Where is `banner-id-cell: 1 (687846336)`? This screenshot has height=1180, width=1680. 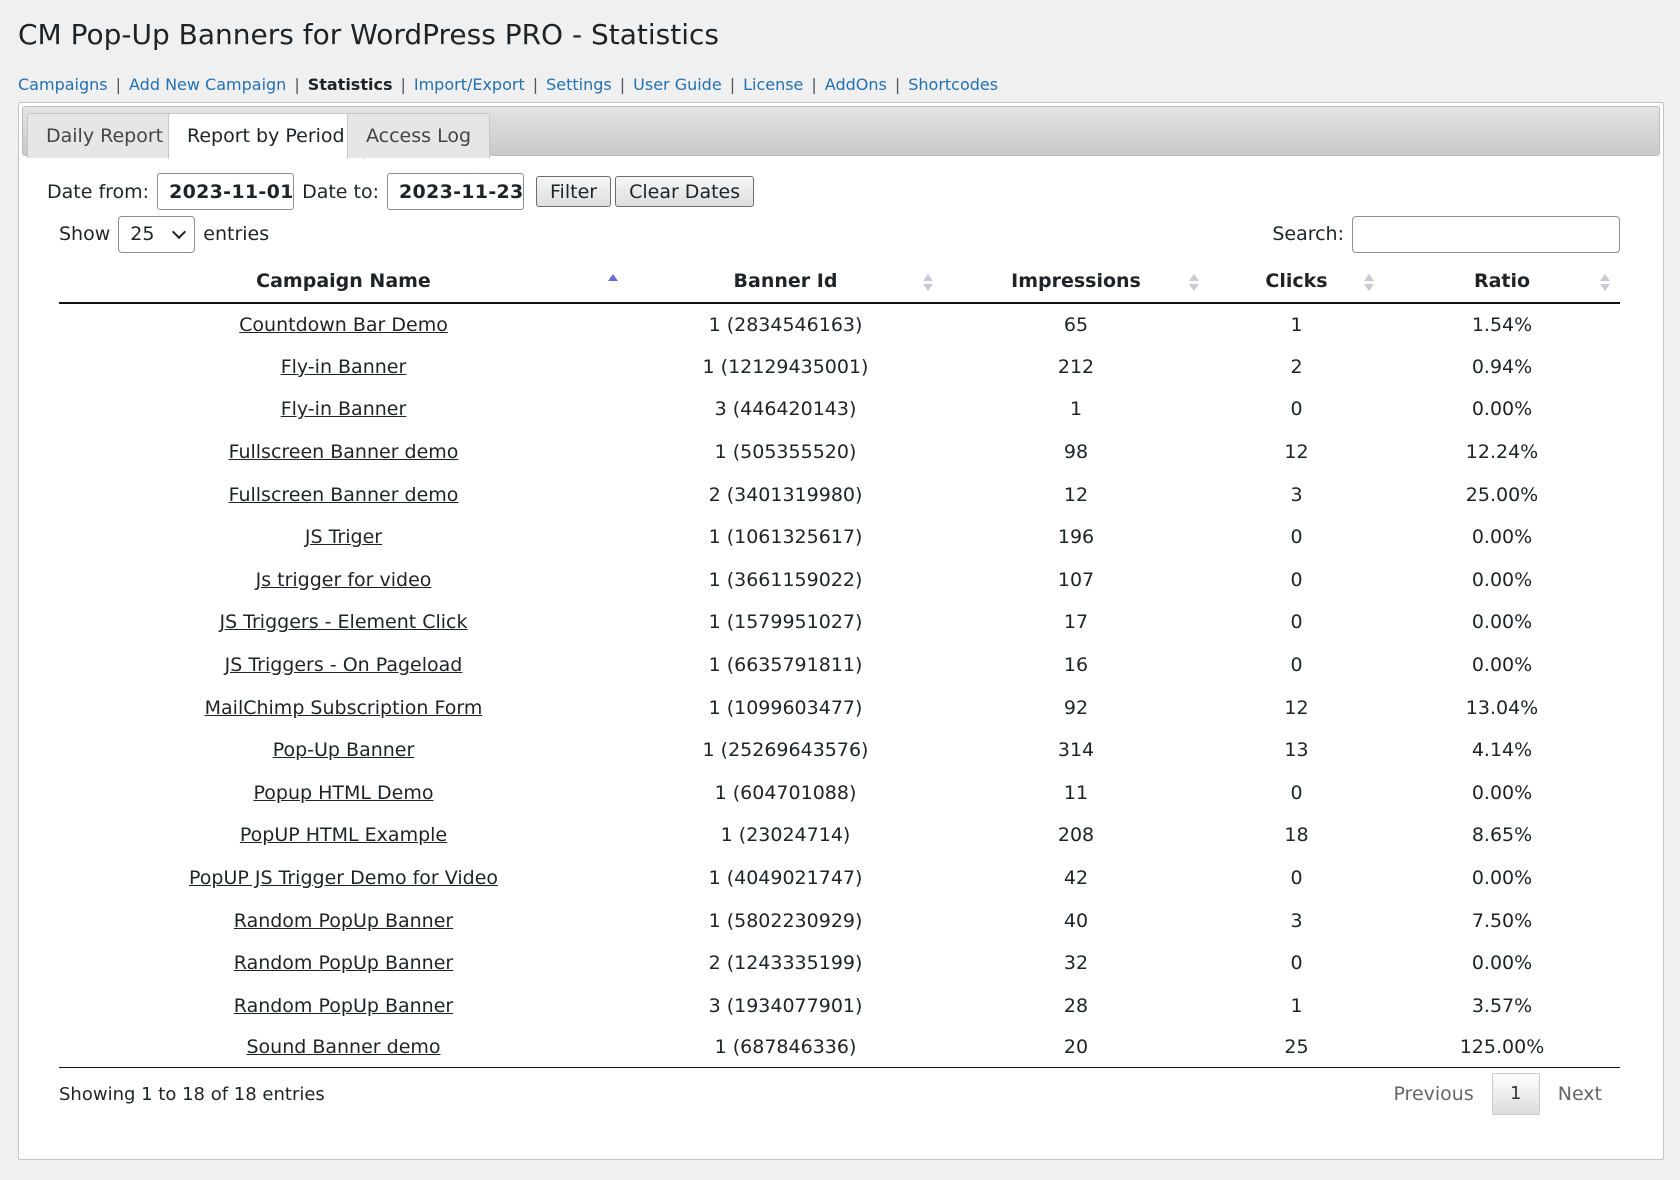 banner-id-cell: 1 (687846336) is located at coordinates (785, 1047).